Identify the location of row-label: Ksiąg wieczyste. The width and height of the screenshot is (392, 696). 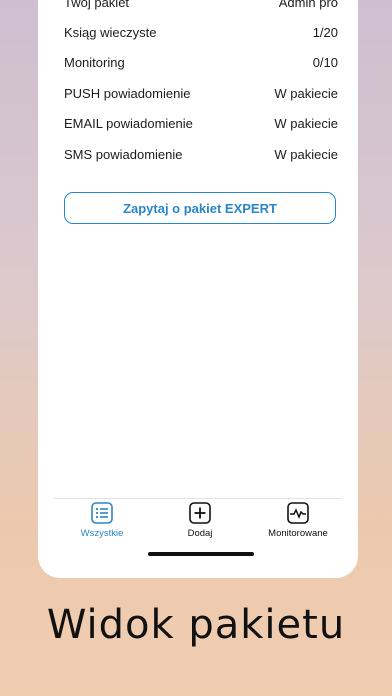
(110, 32).